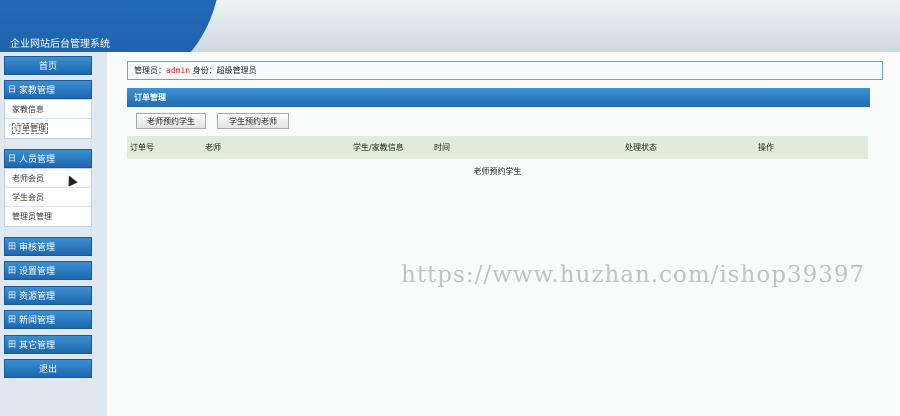  I want to click on personnel-submenu: 老师会员 学生会员 管理员管理, so click(48, 197).